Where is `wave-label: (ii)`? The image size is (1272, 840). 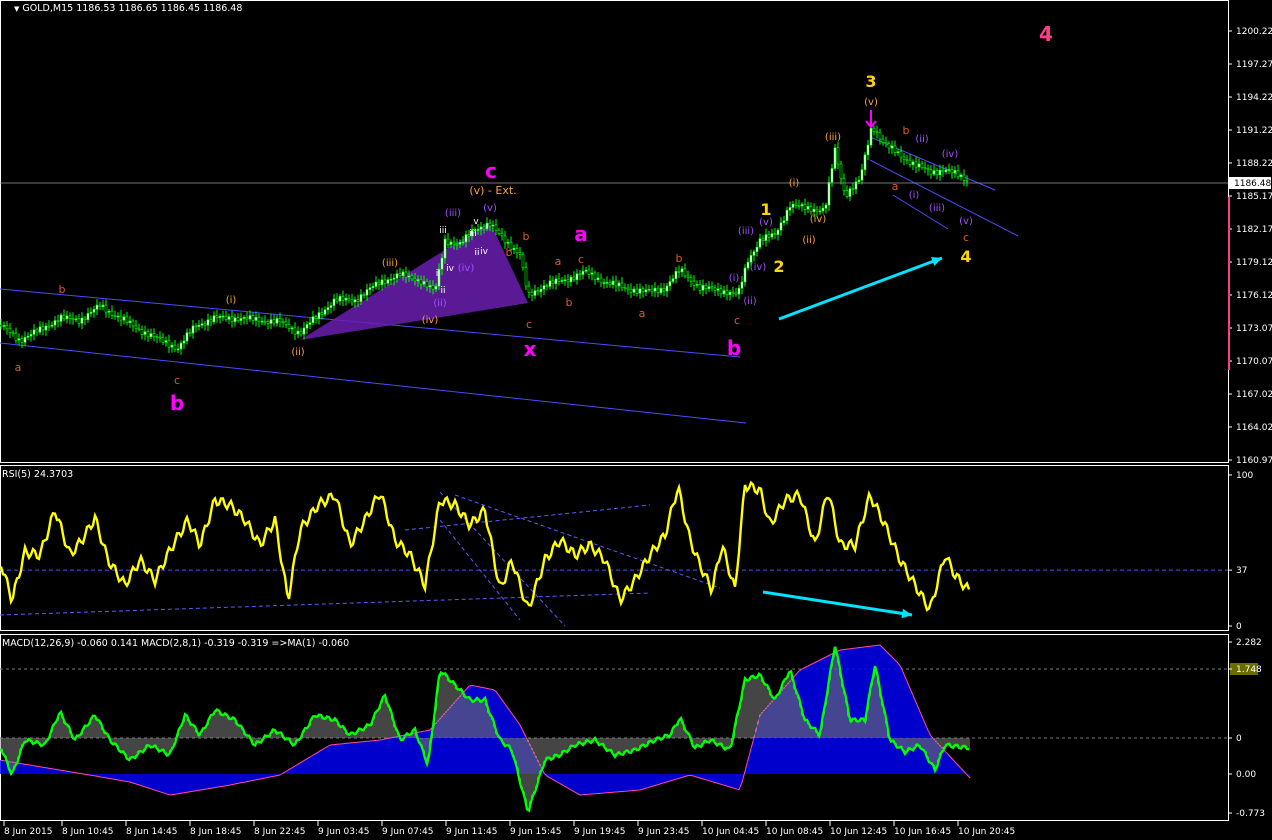 wave-label: (ii) is located at coordinates (749, 301).